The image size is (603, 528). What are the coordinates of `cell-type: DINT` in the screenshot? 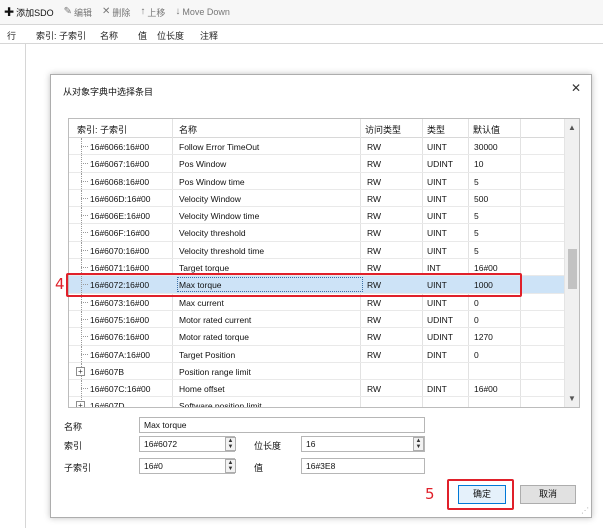 It's located at (437, 389).